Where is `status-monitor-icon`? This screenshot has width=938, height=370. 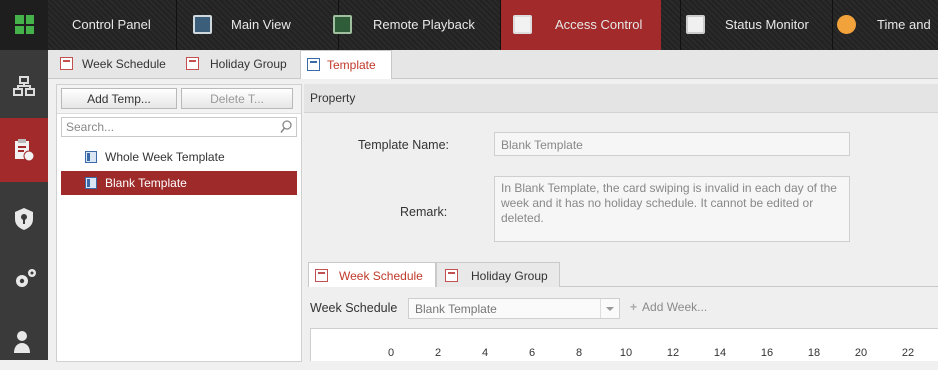
status-monitor-icon is located at coordinates (695, 24).